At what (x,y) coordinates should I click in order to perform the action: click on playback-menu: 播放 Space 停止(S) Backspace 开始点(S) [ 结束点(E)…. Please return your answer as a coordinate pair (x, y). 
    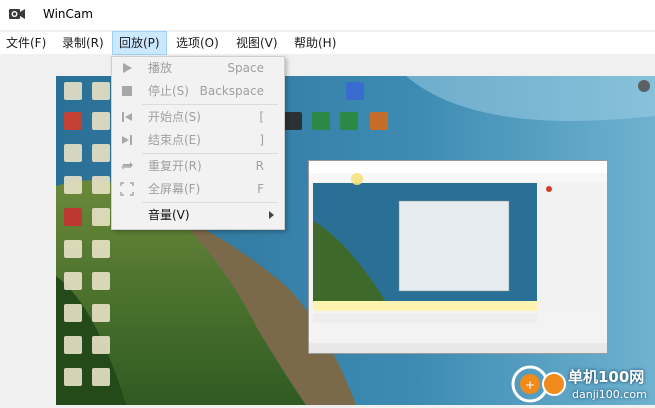
    Looking at the image, I should click on (198, 143).